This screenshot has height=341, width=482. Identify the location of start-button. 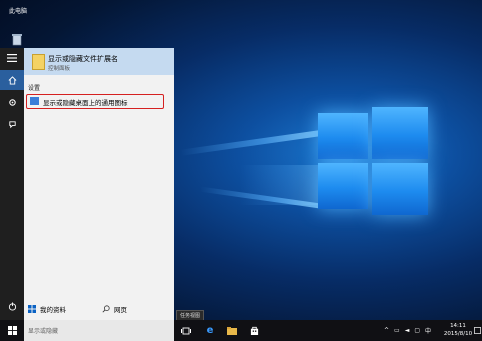
(12, 330).